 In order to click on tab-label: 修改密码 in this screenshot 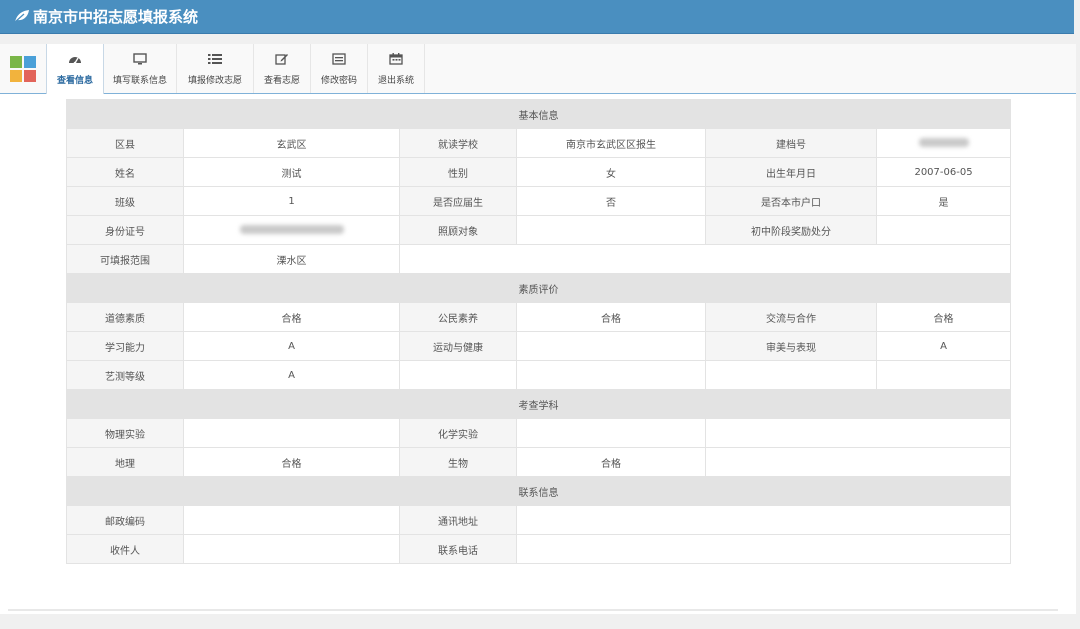, I will do `click(338, 81)`.